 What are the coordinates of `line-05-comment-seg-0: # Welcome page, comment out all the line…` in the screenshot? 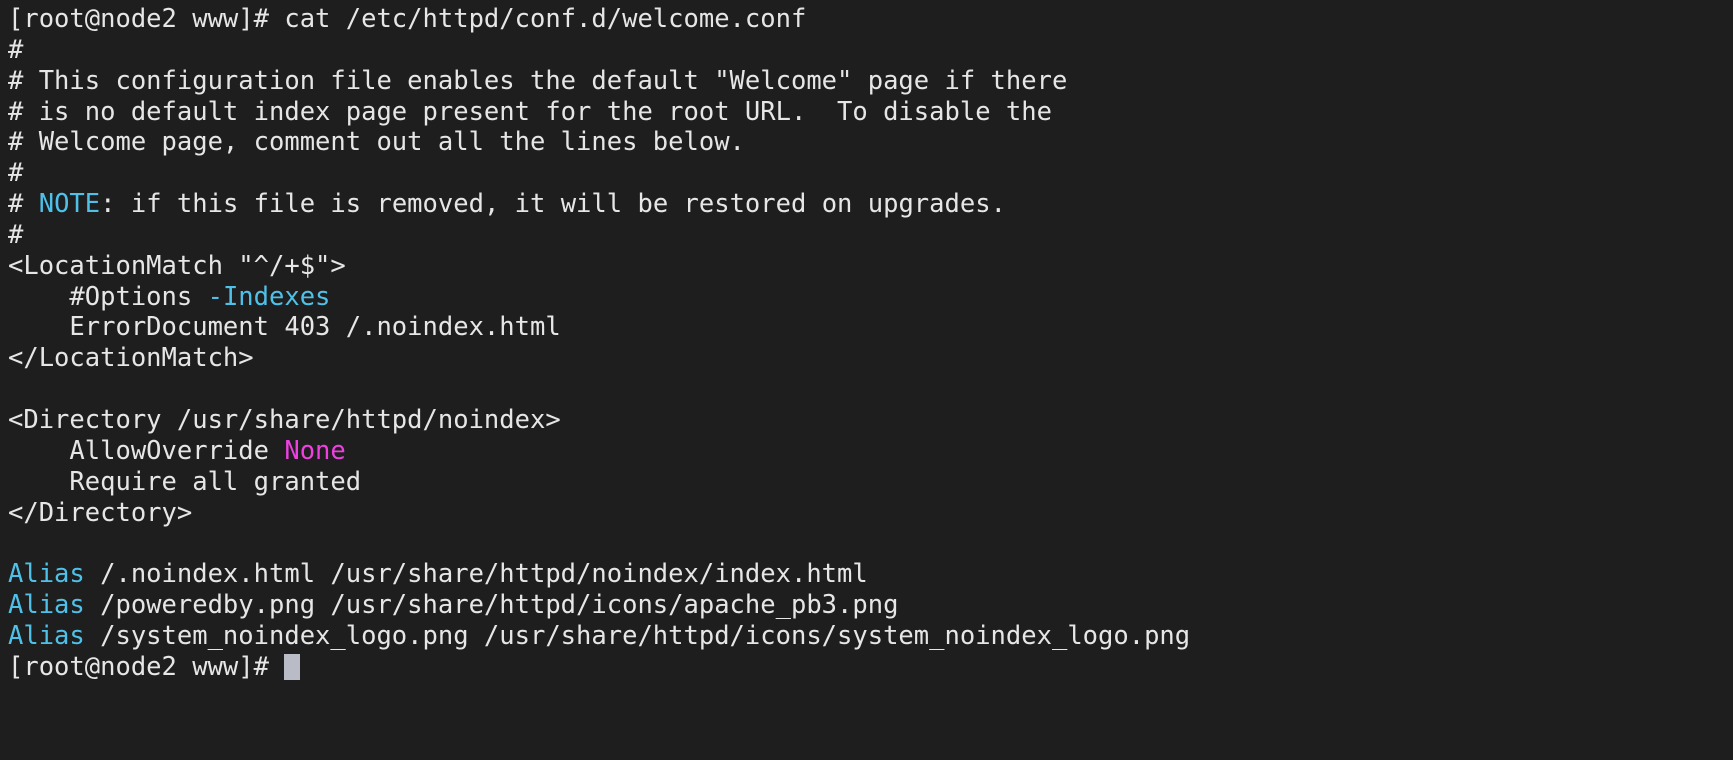 It's located at (376, 142).